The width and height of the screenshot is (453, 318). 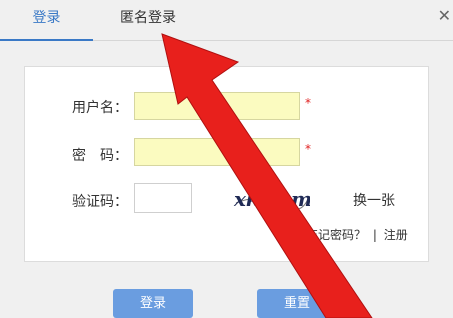 I want to click on username-field, so click(x=217, y=106).